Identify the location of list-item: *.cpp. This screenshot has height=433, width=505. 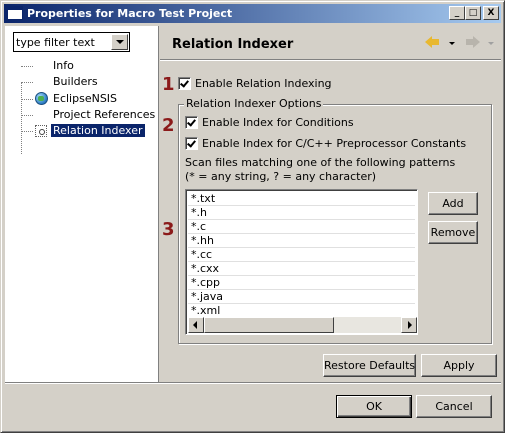
(301, 283).